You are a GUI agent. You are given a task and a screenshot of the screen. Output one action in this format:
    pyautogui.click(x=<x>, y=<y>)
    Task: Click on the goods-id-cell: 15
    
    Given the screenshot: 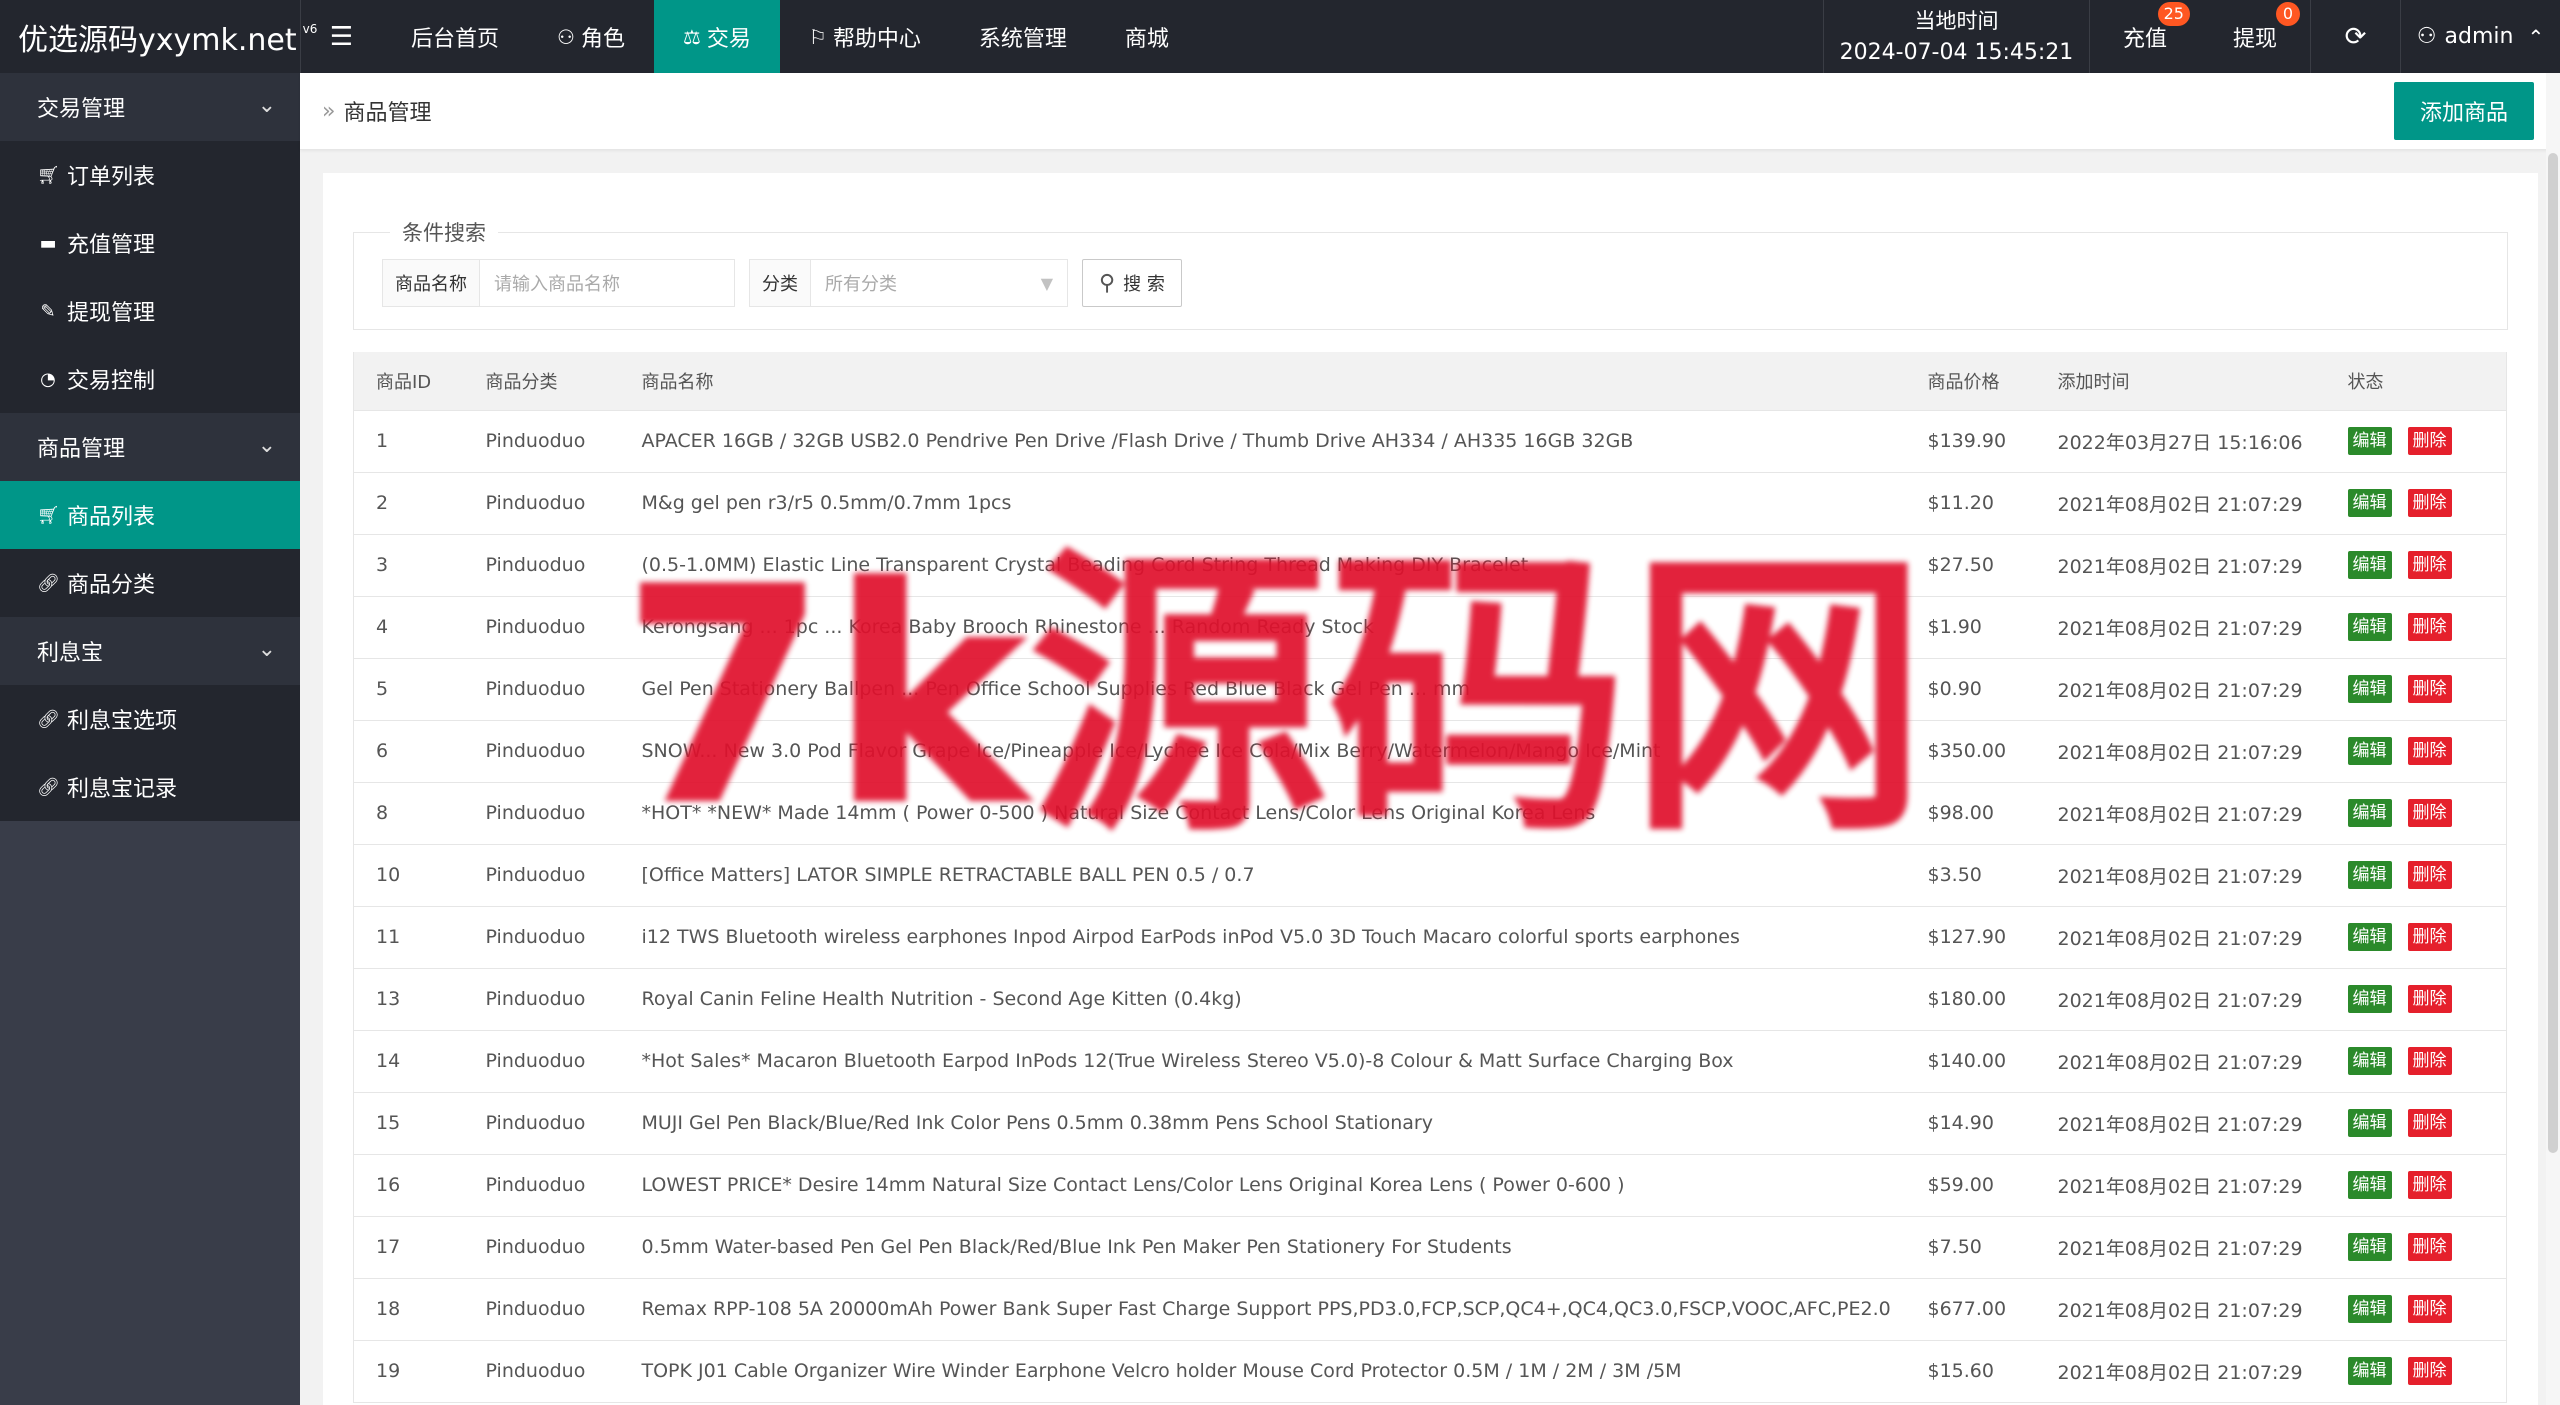 What is the action you would take?
    pyautogui.click(x=408, y=1123)
    